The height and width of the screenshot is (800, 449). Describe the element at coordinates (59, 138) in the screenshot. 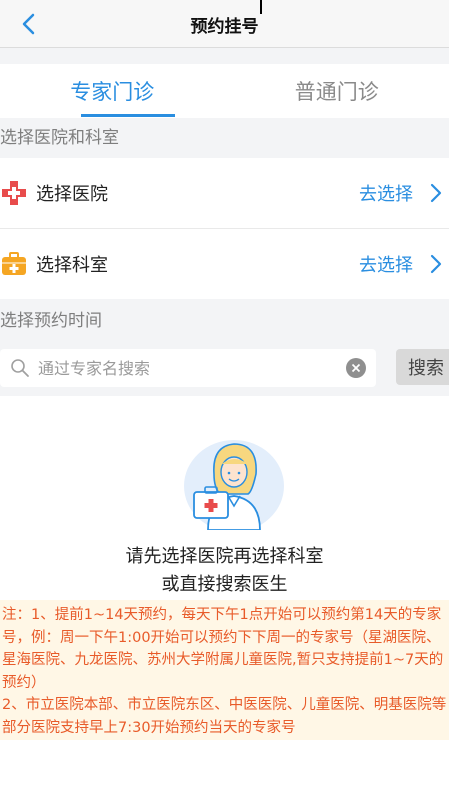

I see `section-header-hospital-dept: 选择医院和科室` at that location.